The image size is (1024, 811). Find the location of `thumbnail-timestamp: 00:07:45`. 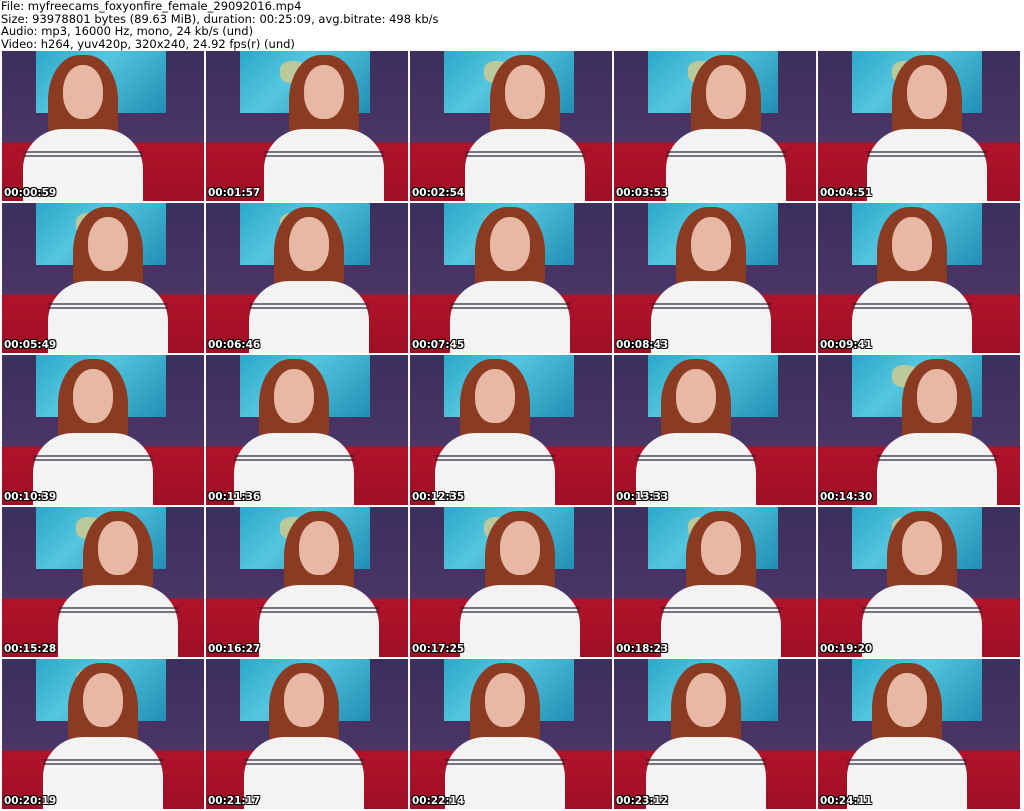

thumbnail-timestamp: 00:07:45 is located at coordinates (438, 345).